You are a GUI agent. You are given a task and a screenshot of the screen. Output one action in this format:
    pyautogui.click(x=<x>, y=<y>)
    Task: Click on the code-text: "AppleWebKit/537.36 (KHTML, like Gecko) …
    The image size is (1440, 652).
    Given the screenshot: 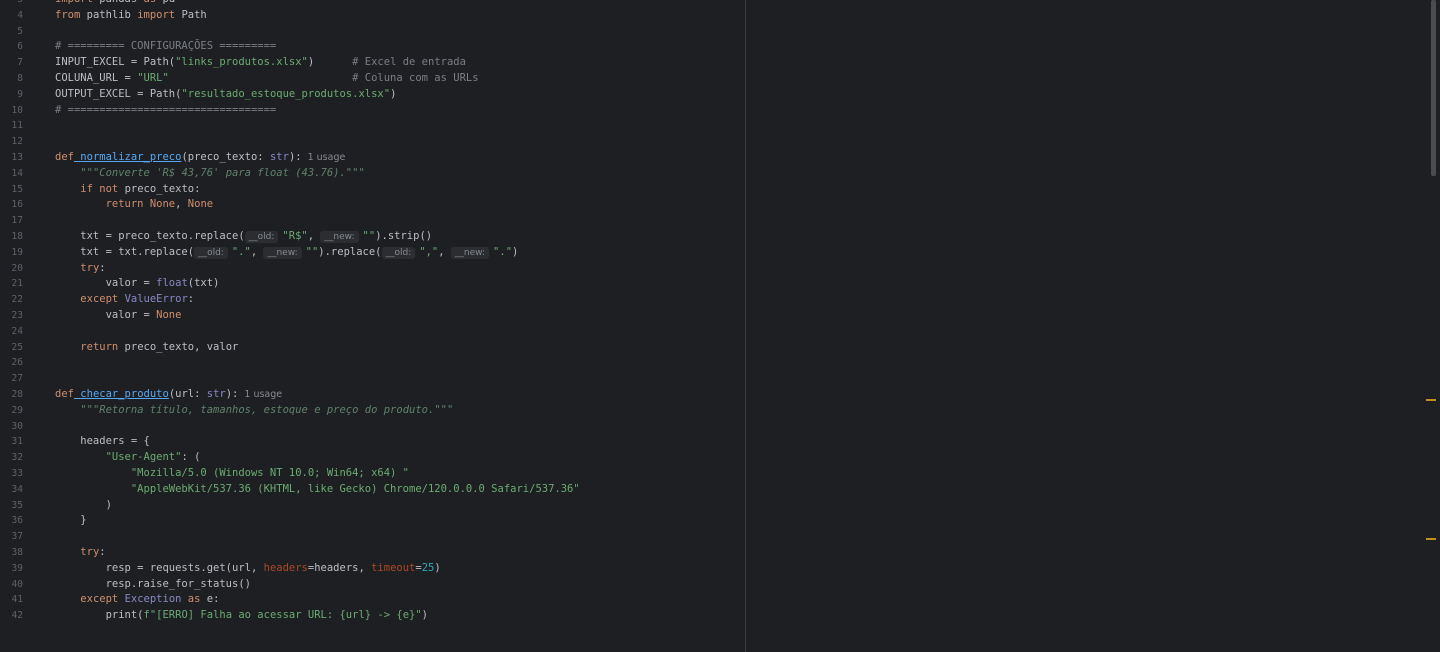 What is the action you would take?
    pyautogui.click(x=317, y=490)
    